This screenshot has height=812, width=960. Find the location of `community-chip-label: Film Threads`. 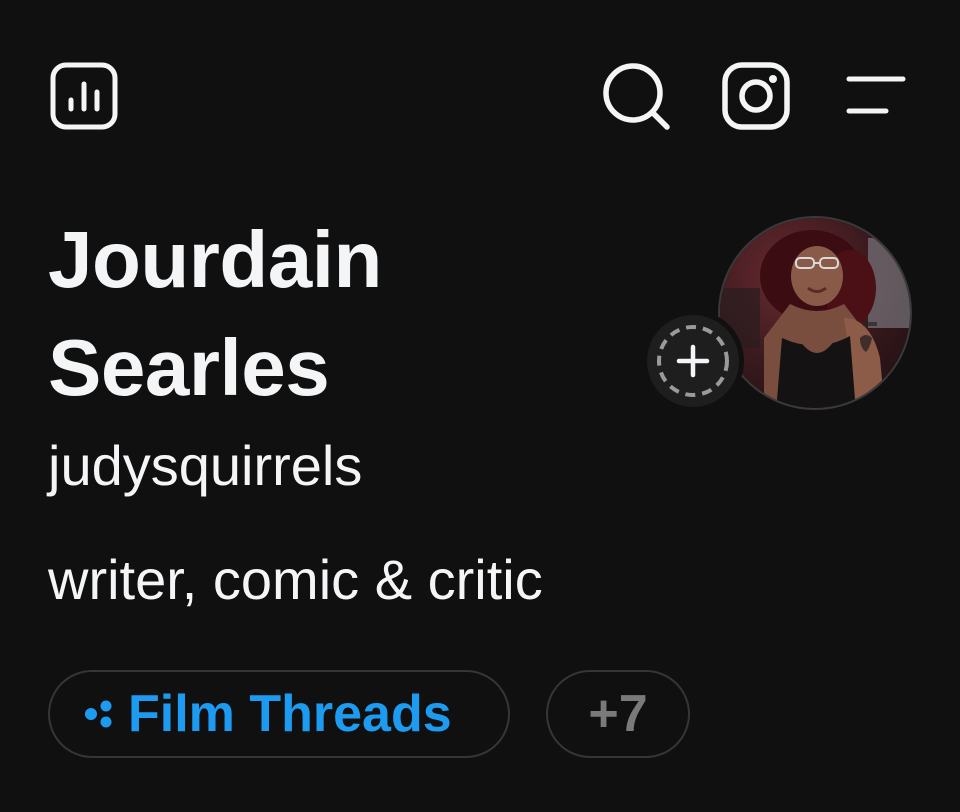

community-chip-label: Film Threads is located at coordinates (290, 714).